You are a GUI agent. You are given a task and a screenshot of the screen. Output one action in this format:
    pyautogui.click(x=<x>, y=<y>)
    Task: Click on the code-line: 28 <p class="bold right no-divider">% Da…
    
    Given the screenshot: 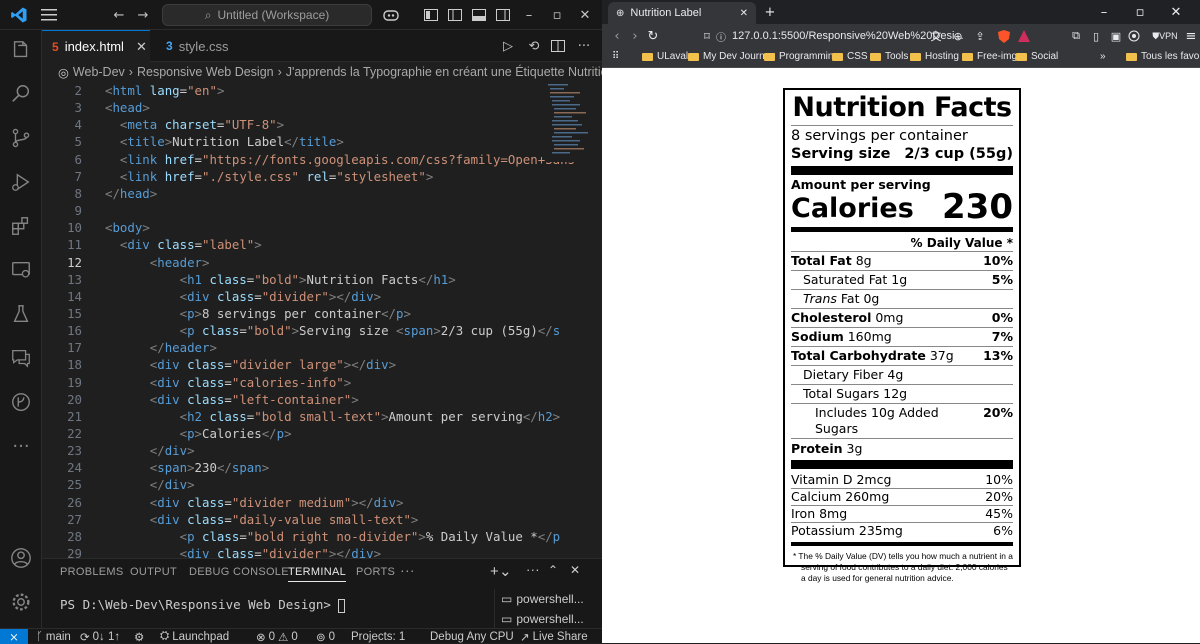 What is the action you would take?
    pyautogui.click(x=322, y=536)
    